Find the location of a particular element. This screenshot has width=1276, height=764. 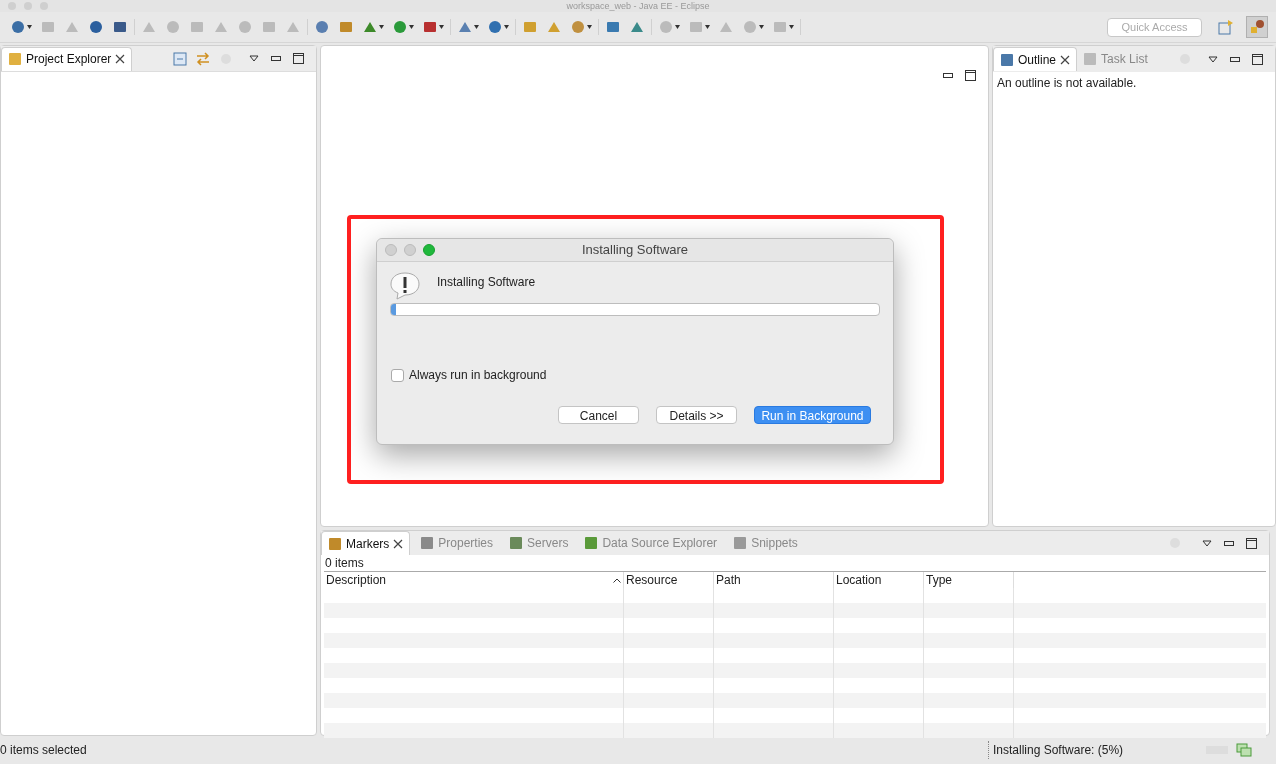

column-header: Path is located at coordinates (774, 580).